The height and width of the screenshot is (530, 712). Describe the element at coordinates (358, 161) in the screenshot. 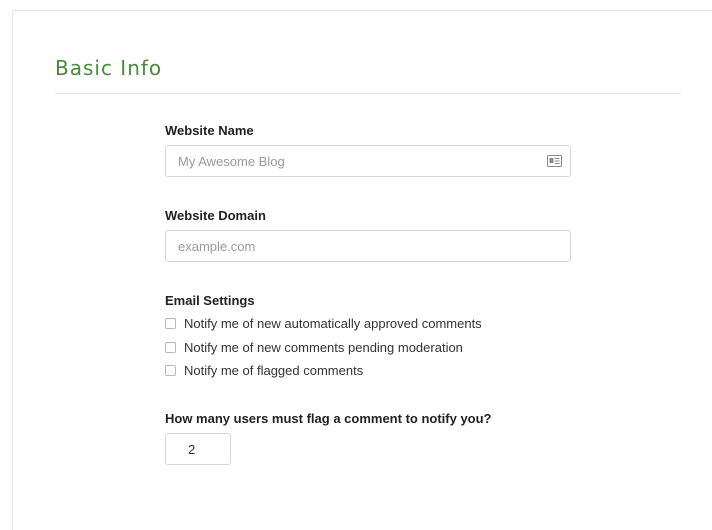

I see `website-name-input` at that location.